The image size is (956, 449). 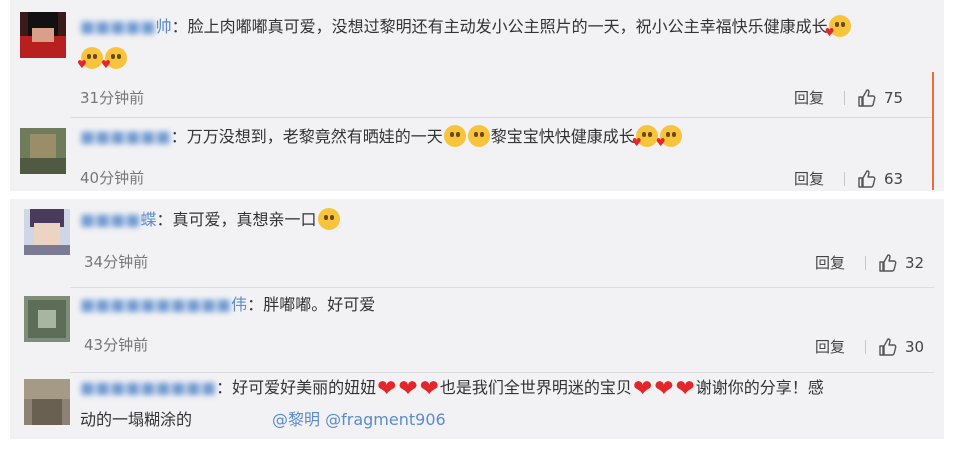 I want to click on comment-body-continued: 也是我们全世界明迷的宝贝, so click(x=535, y=387).